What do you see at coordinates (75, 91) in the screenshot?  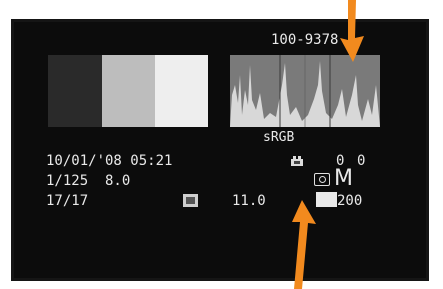 I see `swatch-dark` at bounding box center [75, 91].